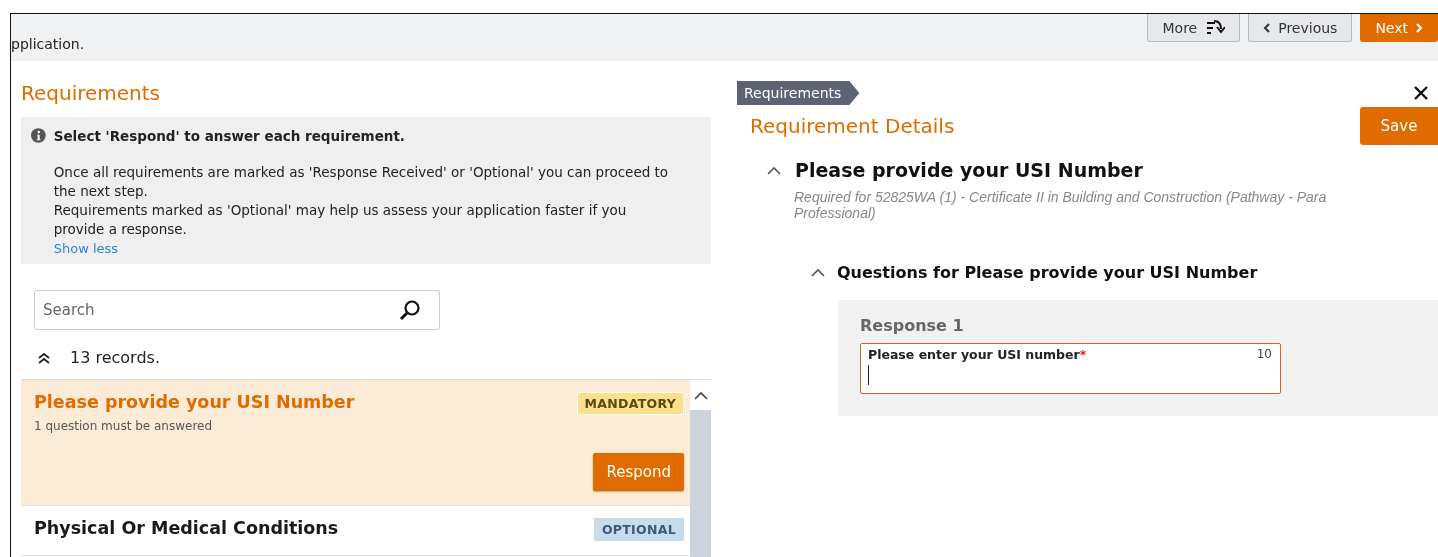 This screenshot has width=1438, height=557. What do you see at coordinates (1061, 205) in the screenshot?
I see `requirement-note: Required for 52825WA (1) - Certificate II in Building and Construction (Pathway - Para Professional)` at bounding box center [1061, 205].